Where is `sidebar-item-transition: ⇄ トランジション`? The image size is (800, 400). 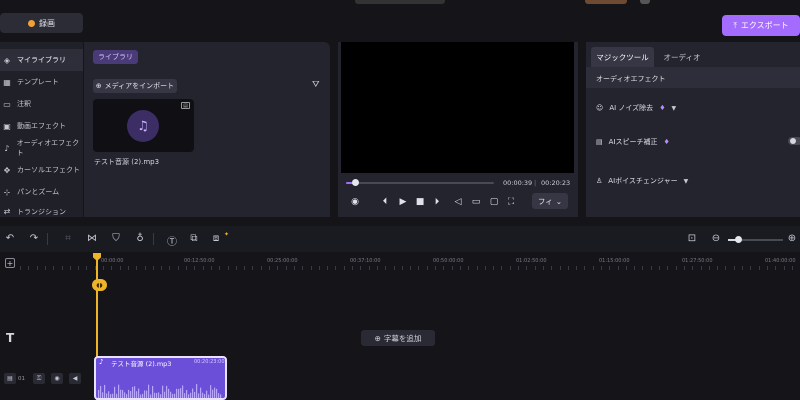
sidebar-item-transition: ⇄ トランジション is located at coordinates (41, 210).